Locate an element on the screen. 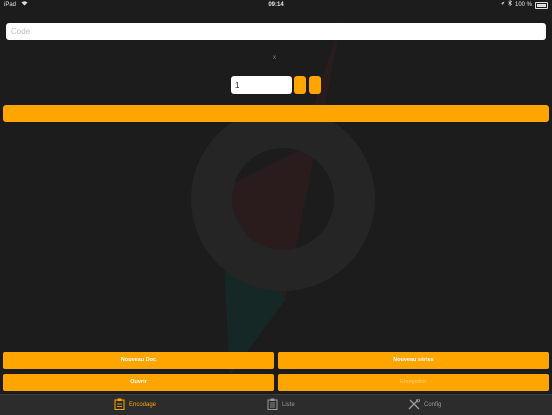 This screenshot has width=552, height=415. clipboard-icon is located at coordinates (119, 405).